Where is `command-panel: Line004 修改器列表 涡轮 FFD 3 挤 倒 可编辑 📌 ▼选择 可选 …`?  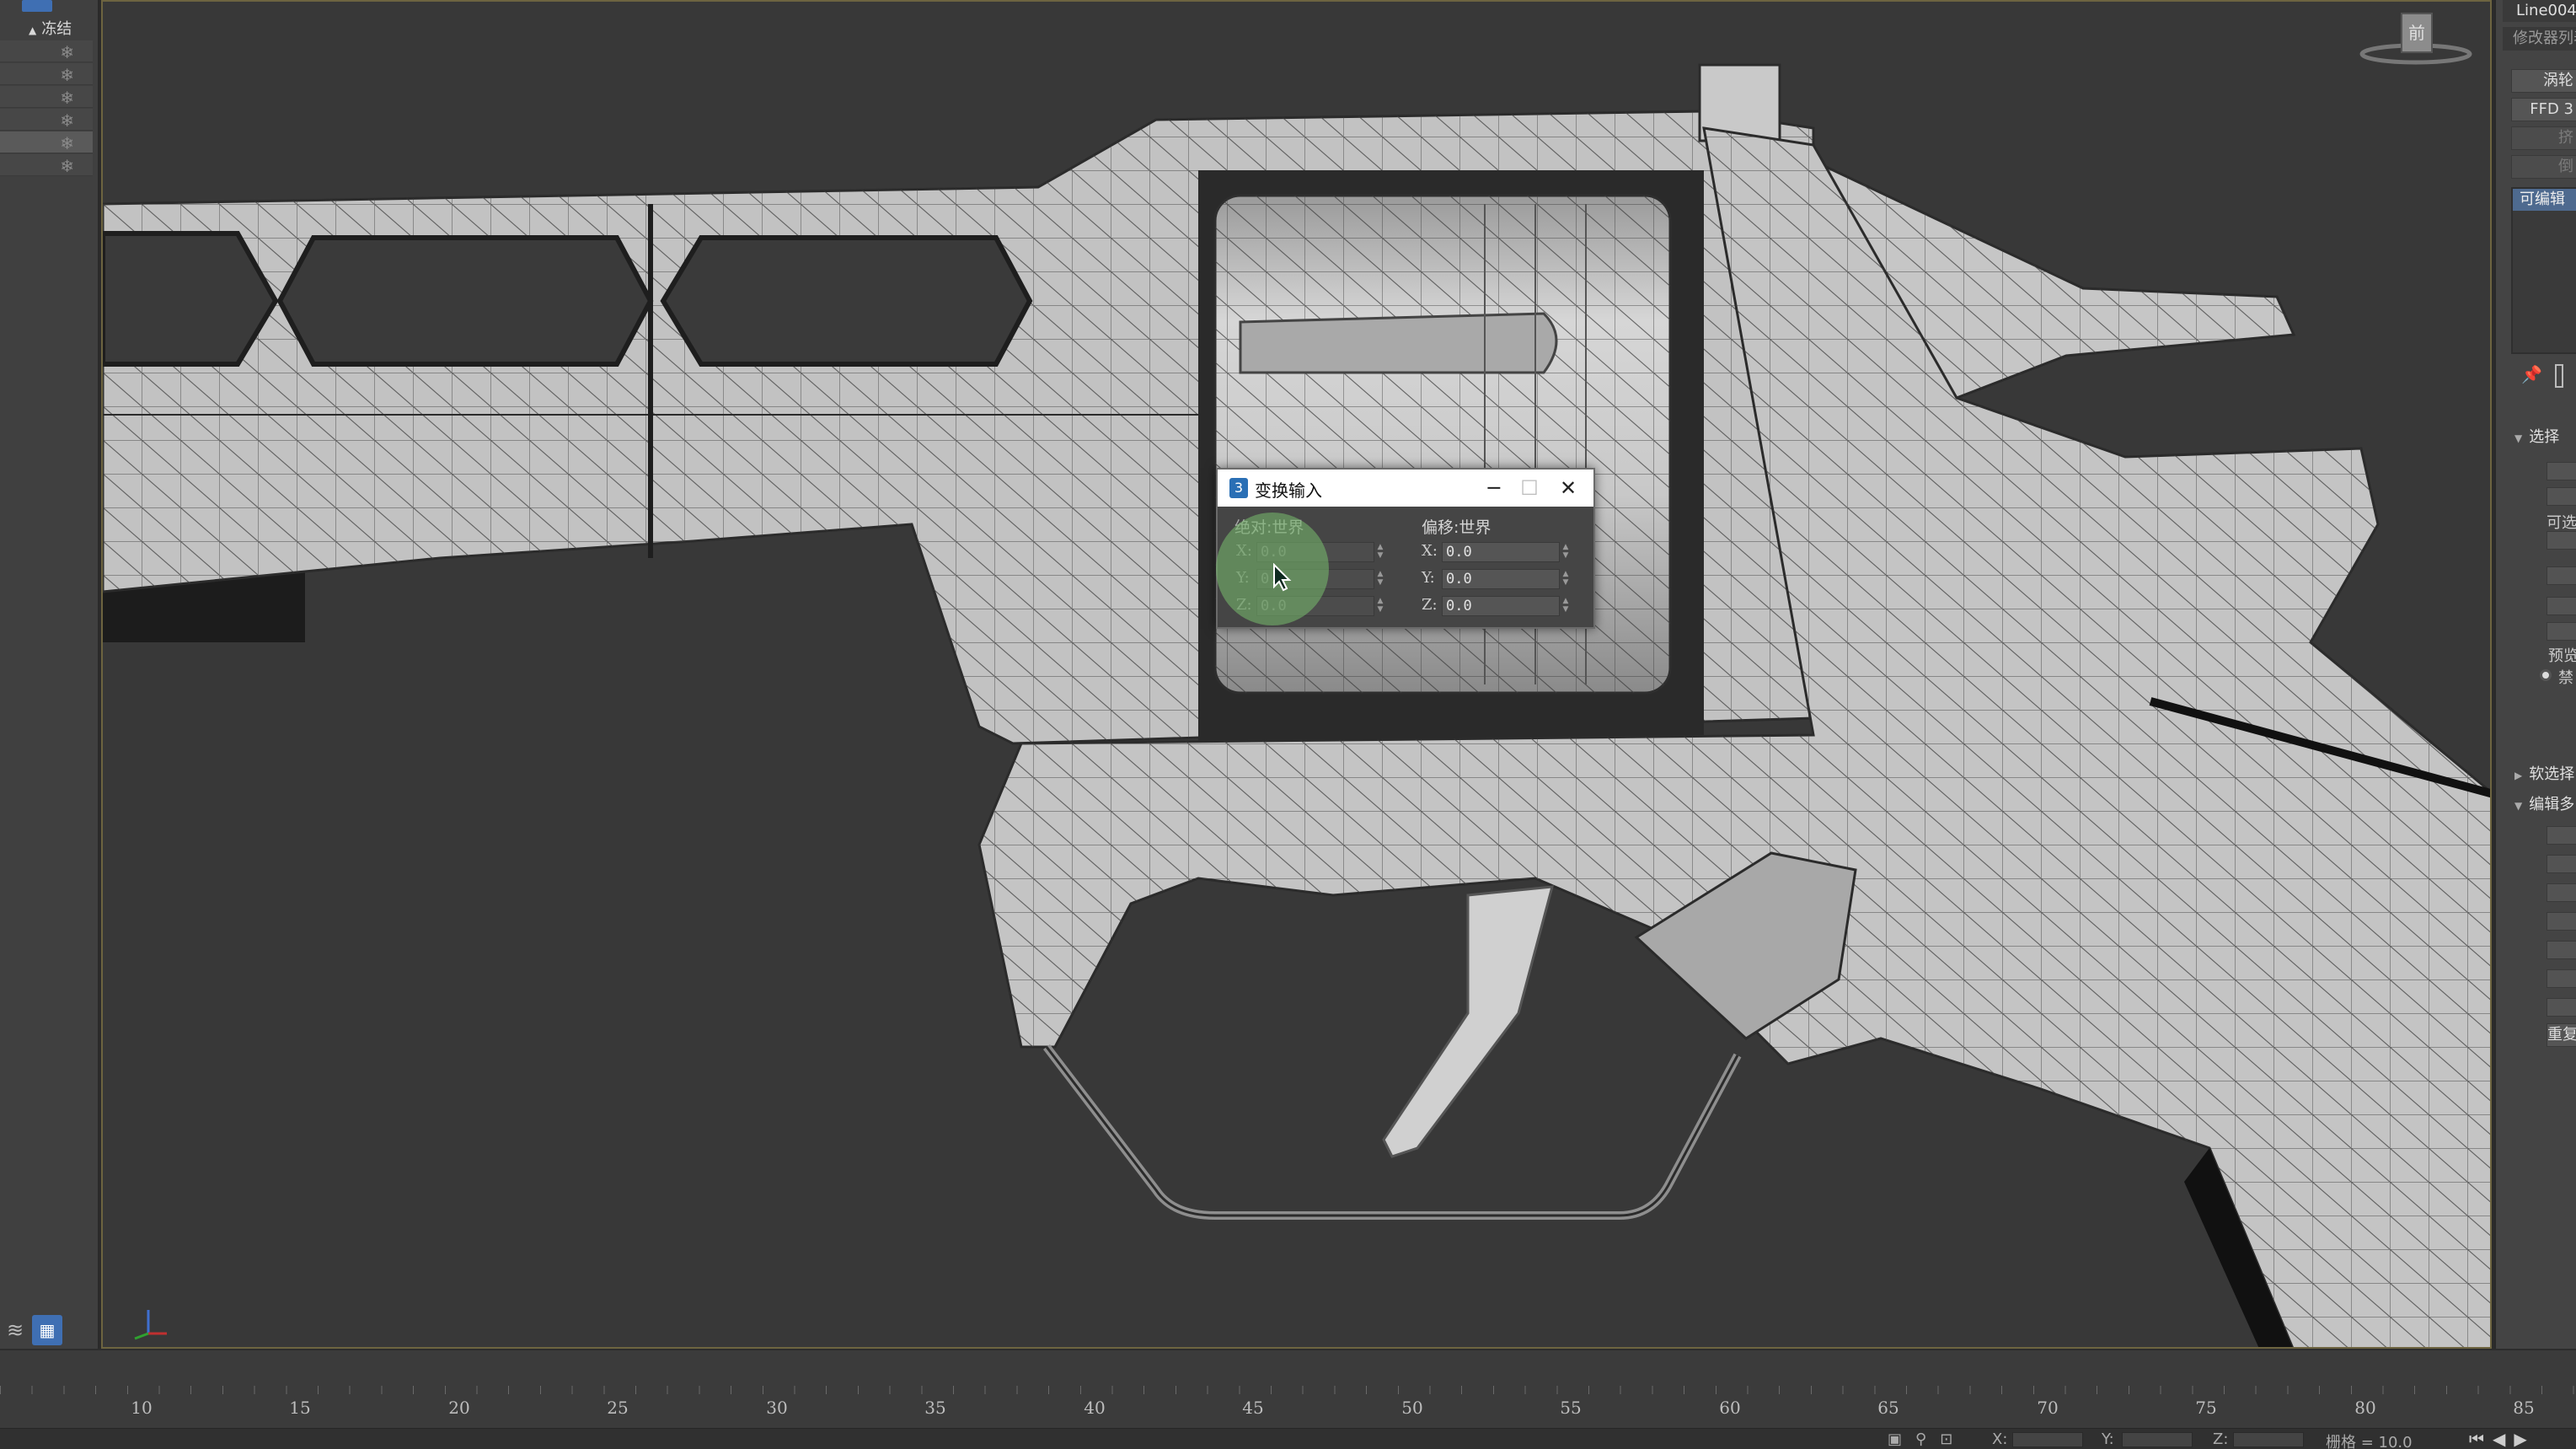 command-panel: Line004 修改器列表 涡轮 FFD 3 挤 倒 可编辑 📌 ▼选择 可选 … is located at coordinates (2535, 674).